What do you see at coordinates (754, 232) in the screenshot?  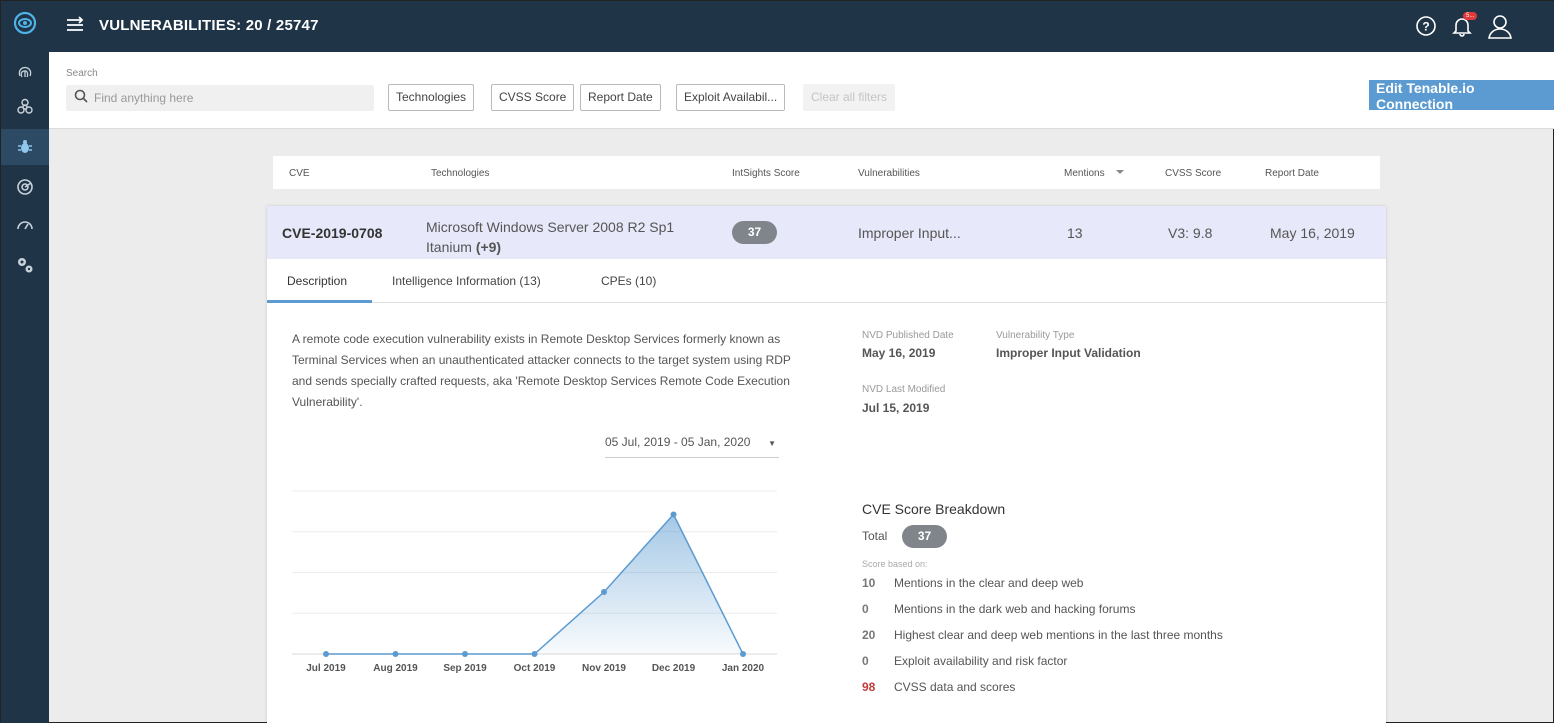 I see `intsights-score-badge: 37` at bounding box center [754, 232].